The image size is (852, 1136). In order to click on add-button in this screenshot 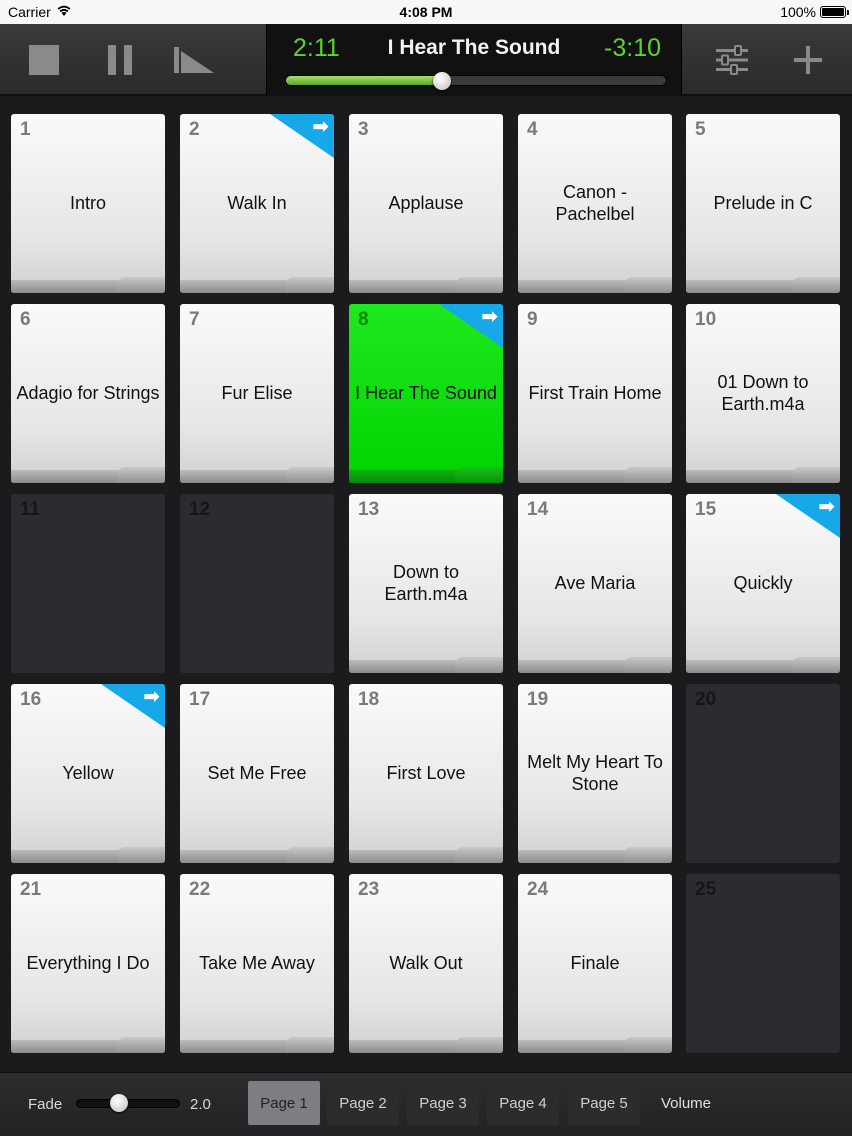, I will do `click(808, 60)`.